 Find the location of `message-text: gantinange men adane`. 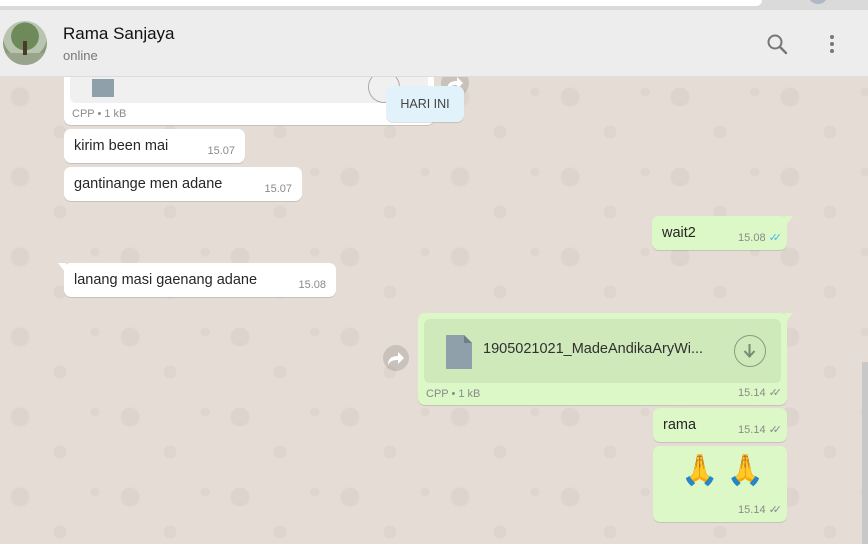

message-text: gantinange men adane is located at coordinates (148, 184).